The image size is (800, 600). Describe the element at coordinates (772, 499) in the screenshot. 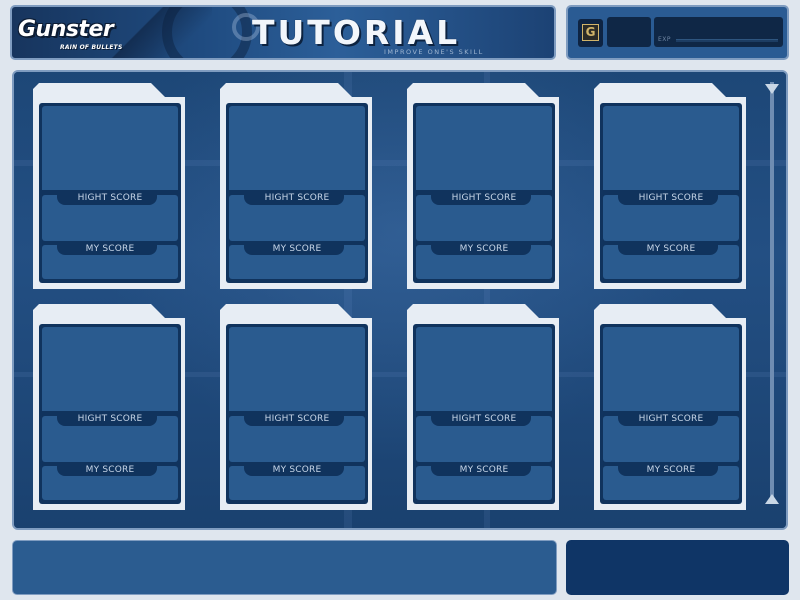

I see `triangle-up-icon` at that location.